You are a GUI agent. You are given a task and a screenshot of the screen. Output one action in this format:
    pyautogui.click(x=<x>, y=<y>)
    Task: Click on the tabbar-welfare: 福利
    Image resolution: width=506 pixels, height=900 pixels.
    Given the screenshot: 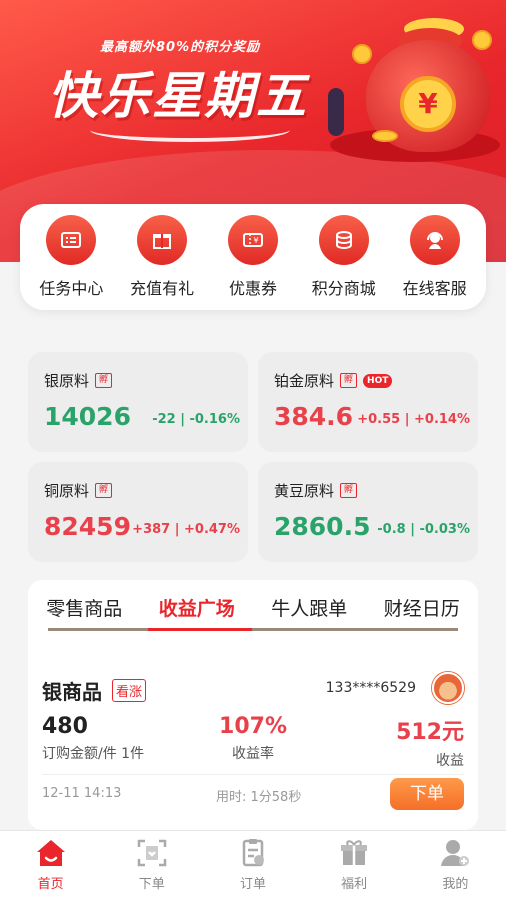 What is the action you would take?
    pyautogui.click(x=354, y=865)
    